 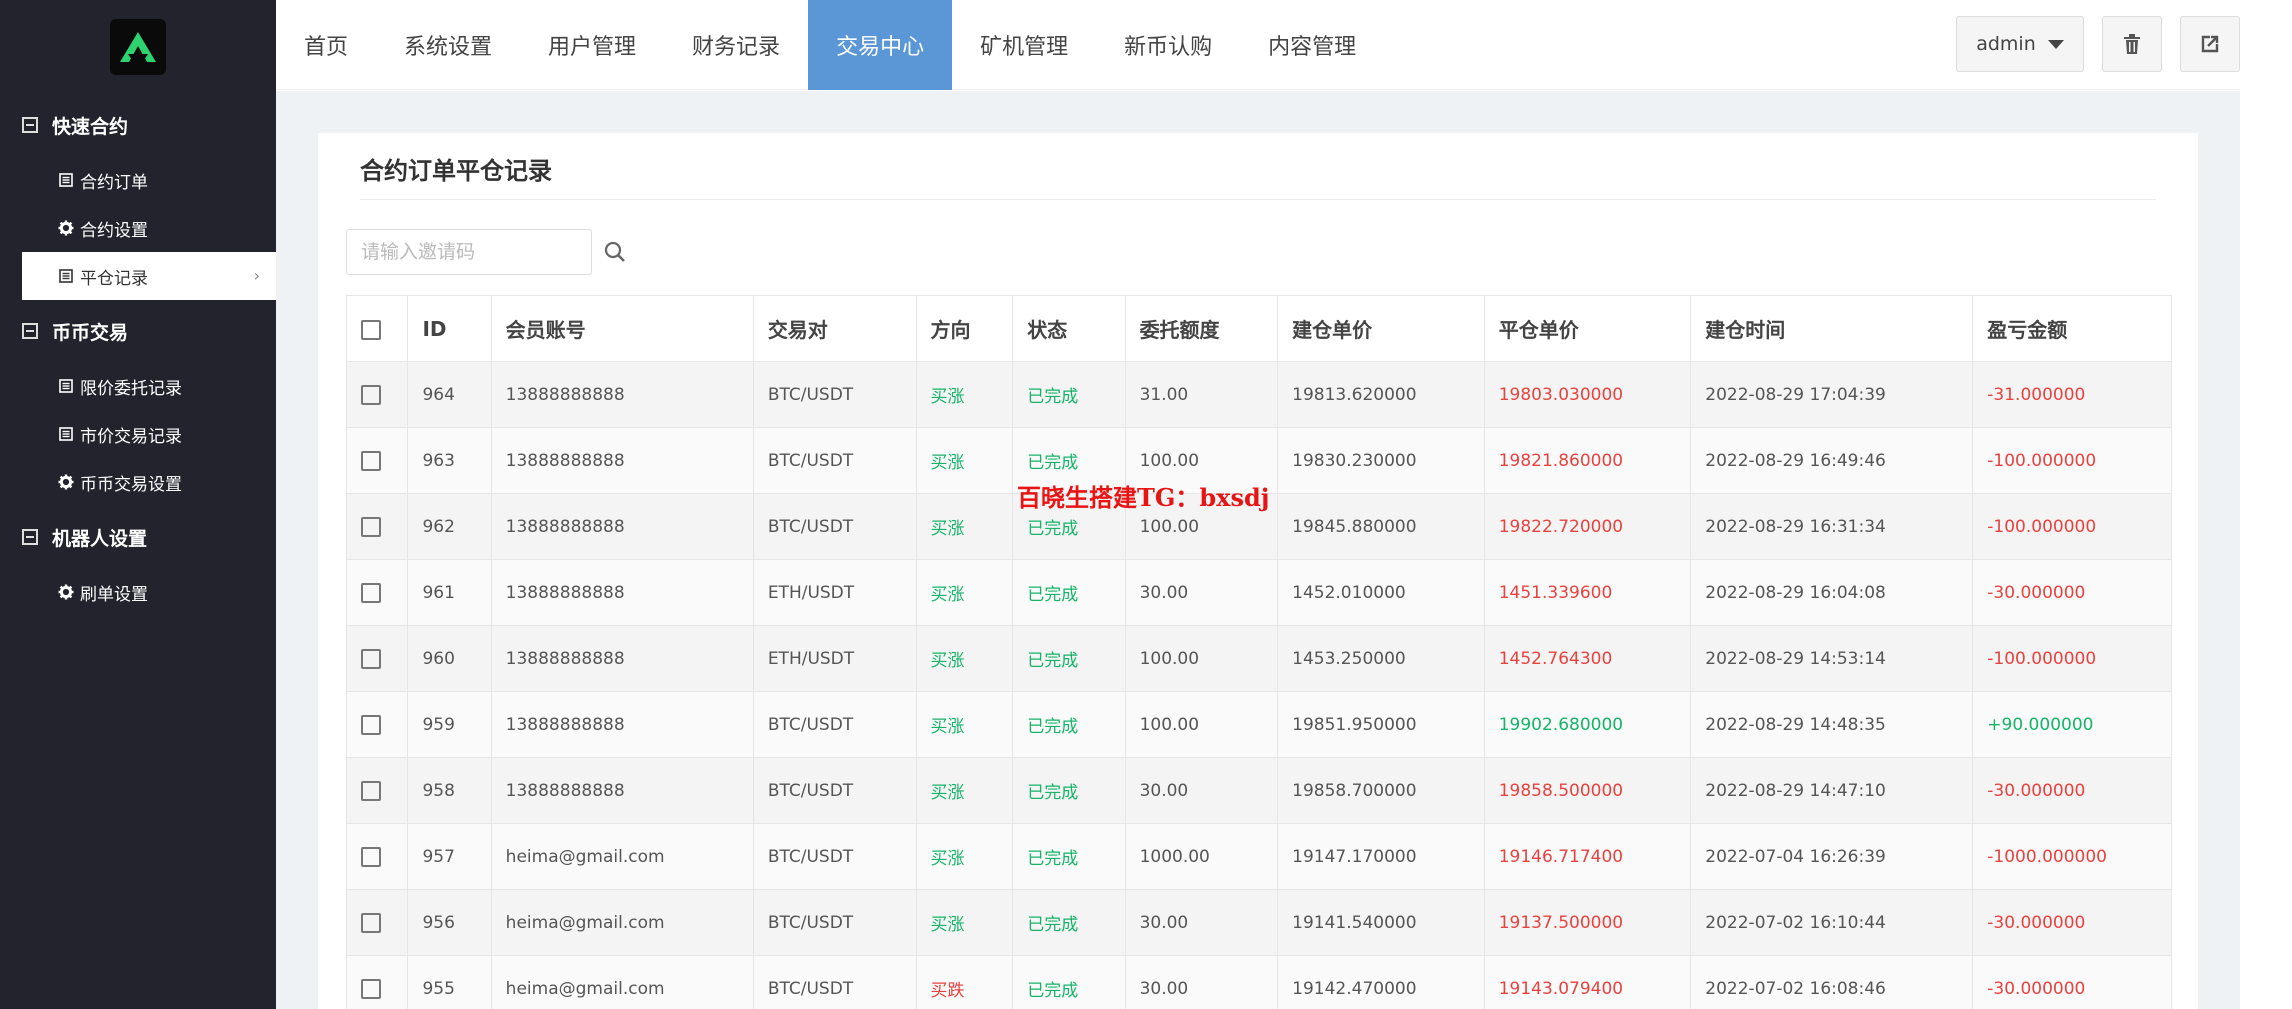 What do you see at coordinates (736, 45) in the screenshot?
I see `nav-tab-3: 财务记录` at bounding box center [736, 45].